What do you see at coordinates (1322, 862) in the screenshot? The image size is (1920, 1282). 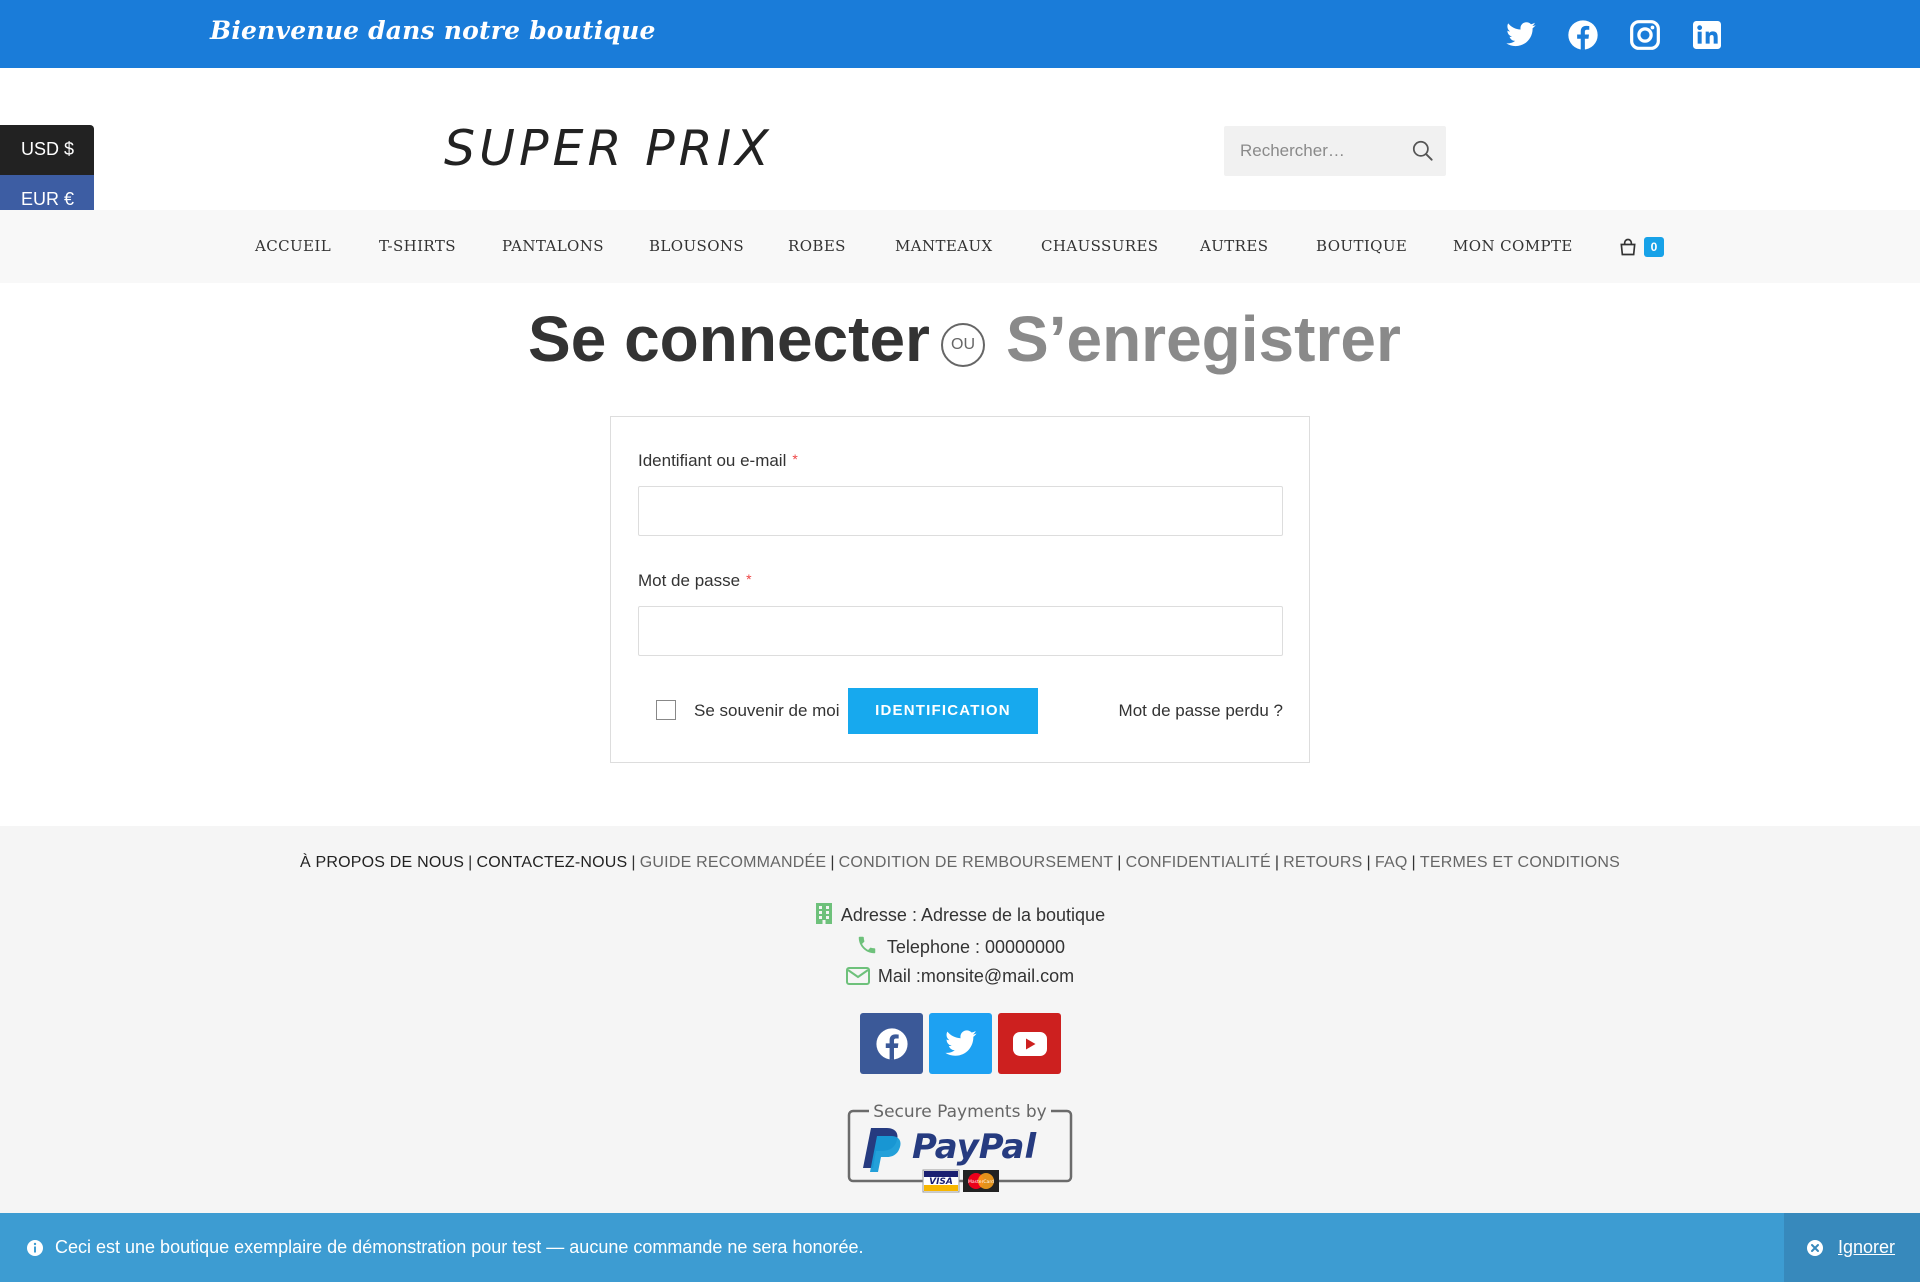 I see `footer-link-returns: RETOURS` at bounding box center [1322, 862].